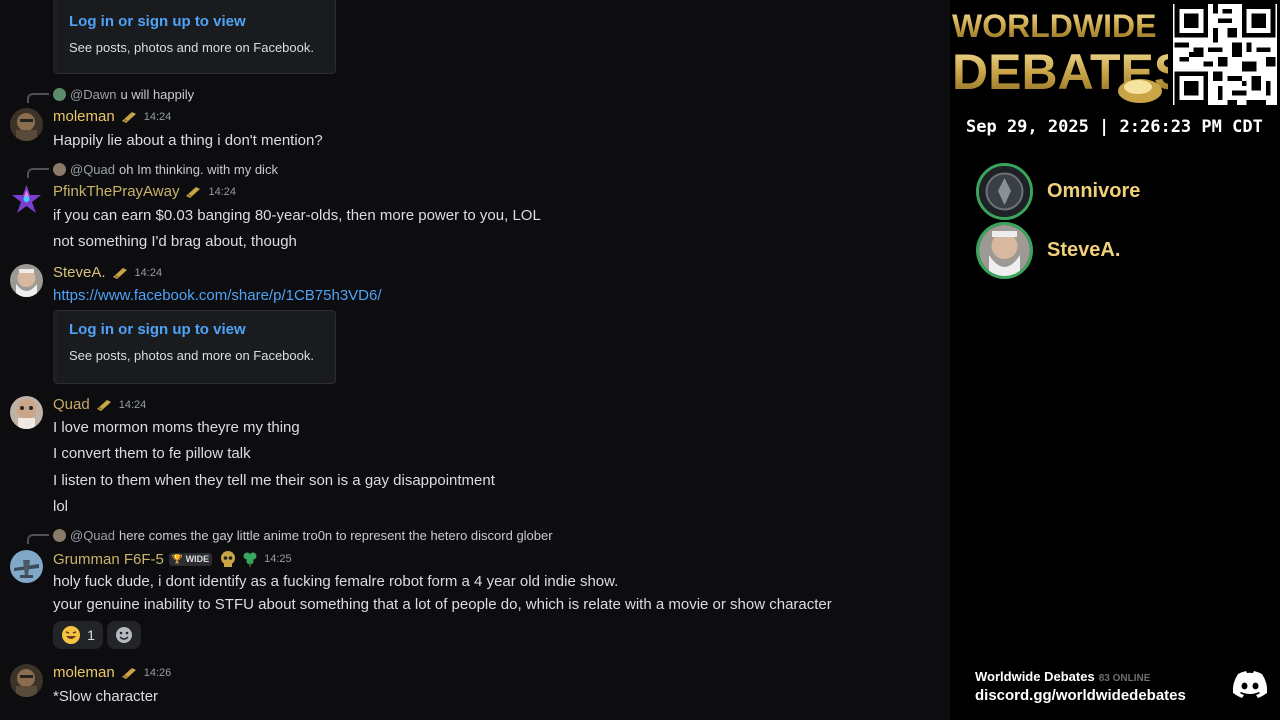  I want to click on clover-icon, so click(250, 559).